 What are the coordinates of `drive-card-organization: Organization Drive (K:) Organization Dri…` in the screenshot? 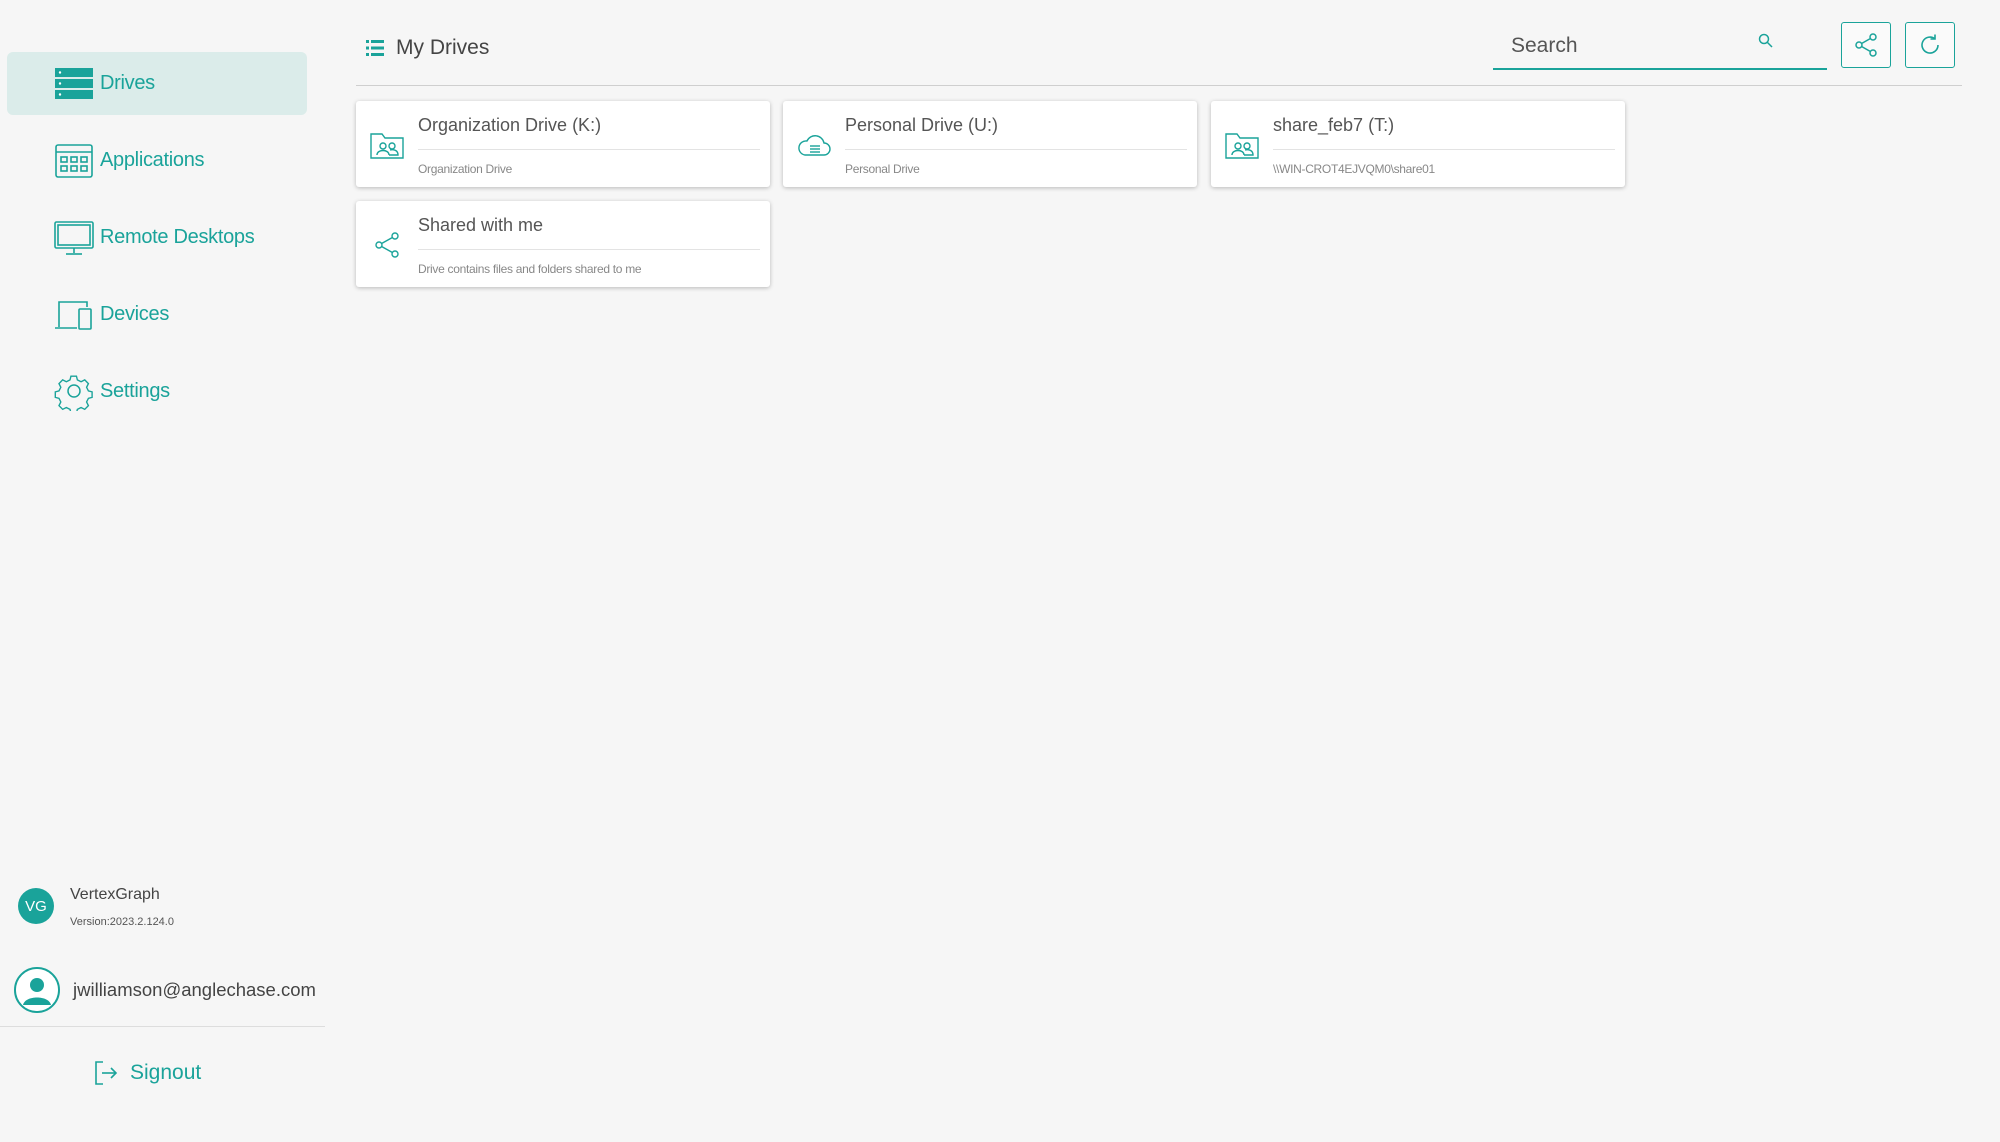 It's located at (563, 144).